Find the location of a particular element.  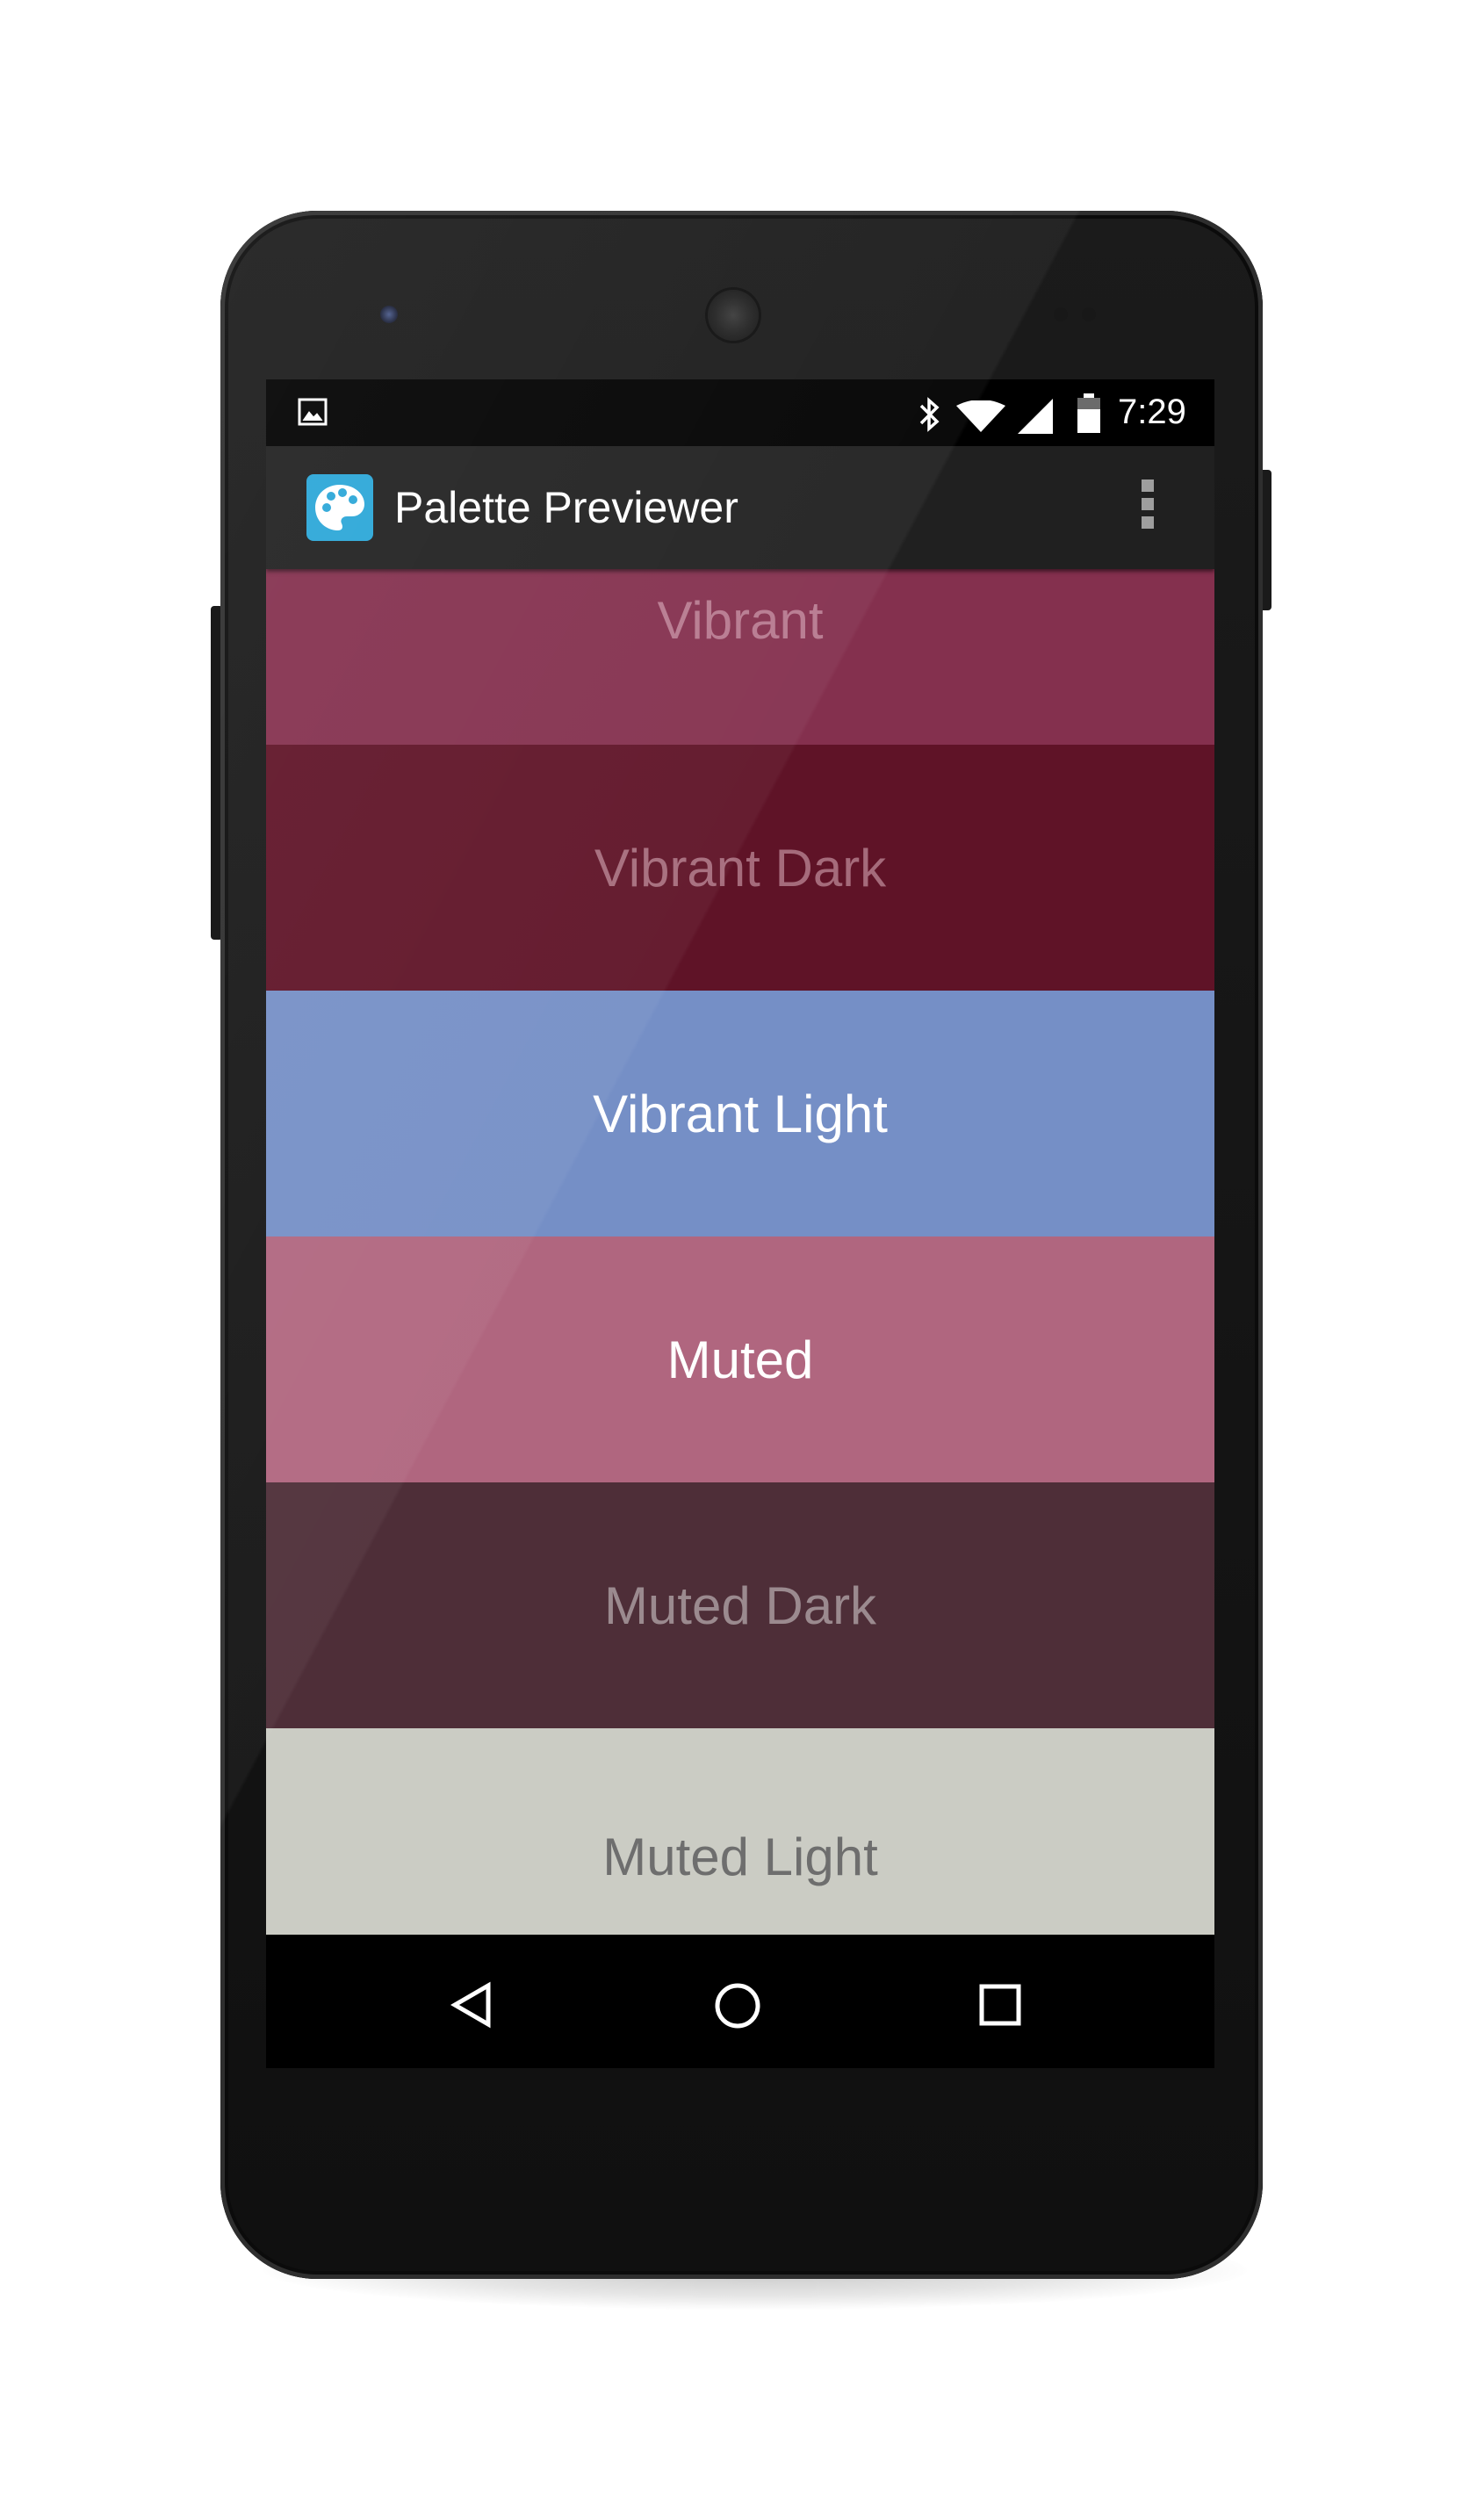

palette-icon is located at coordinates (339, 507).